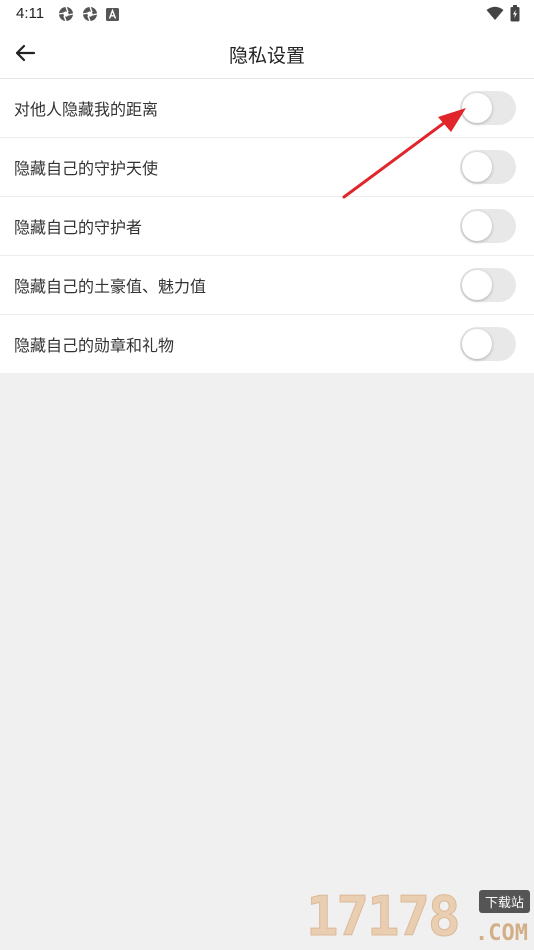  Describe the element at coordinates (267, 344) in the screenshot. I see `setting-hide-medals-gifts: 隐藏自己的勋章和礼物` at that location.